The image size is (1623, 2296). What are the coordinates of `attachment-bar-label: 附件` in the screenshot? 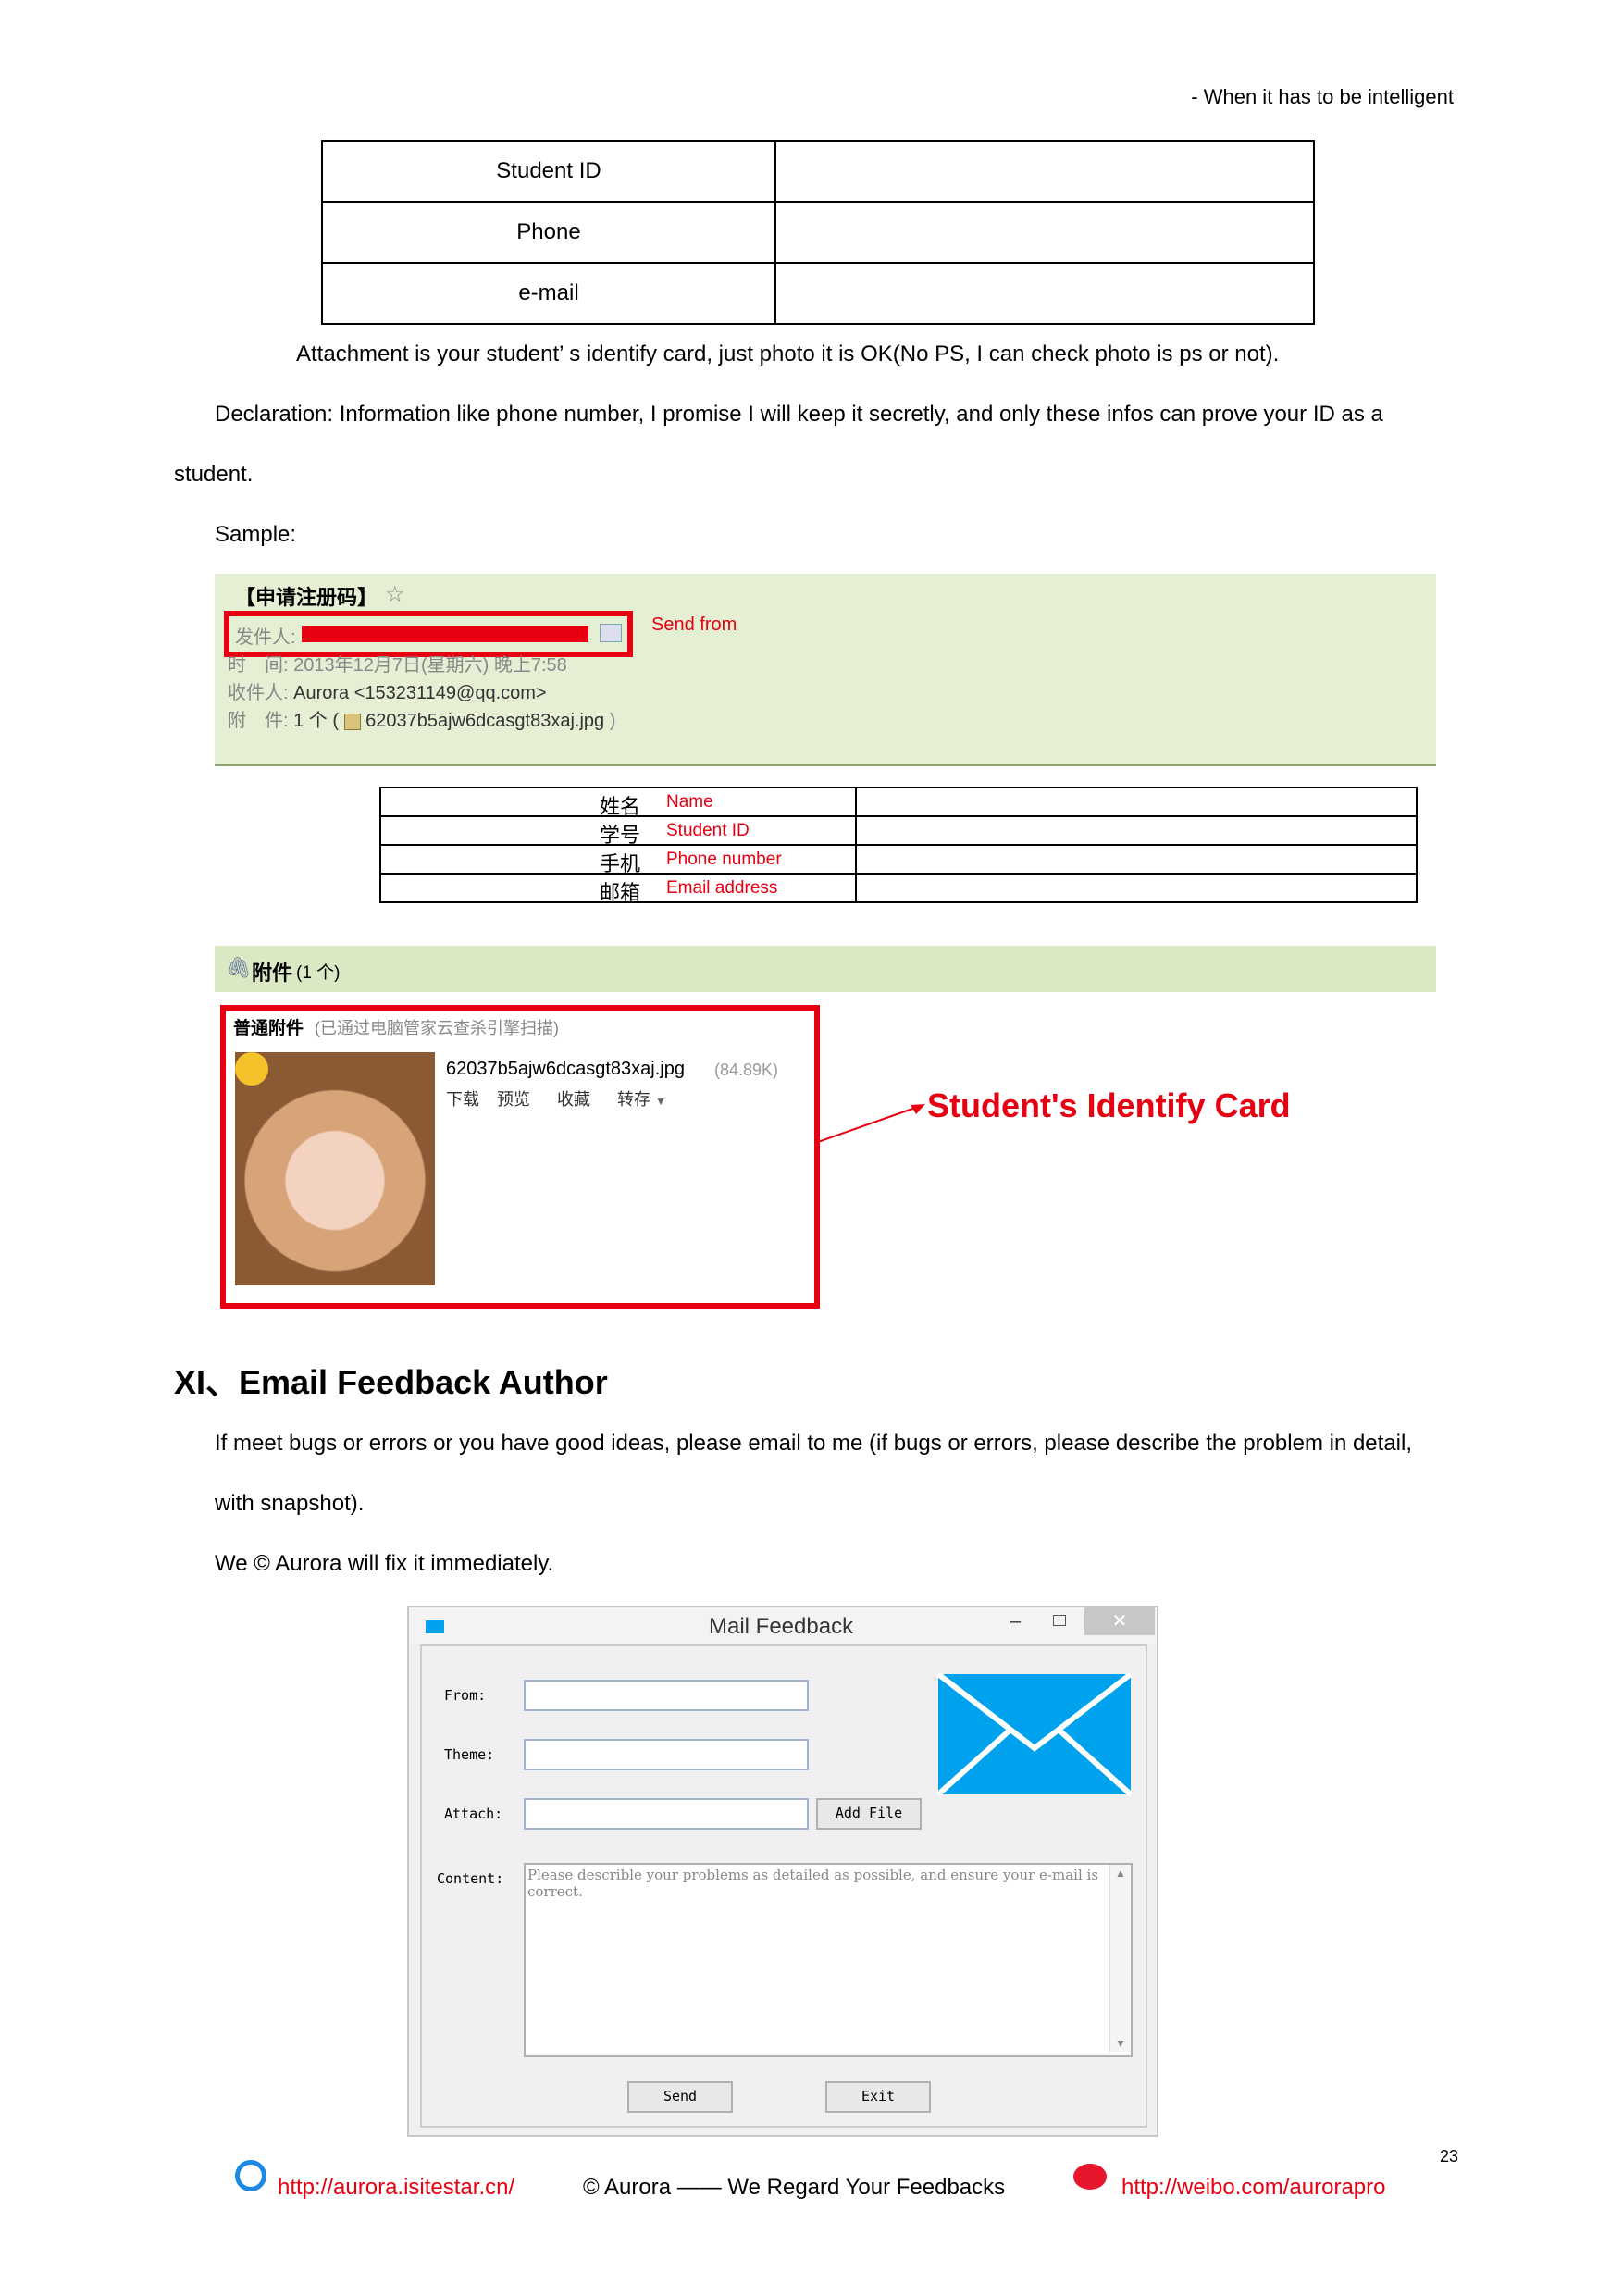 It's located at (272, 974).